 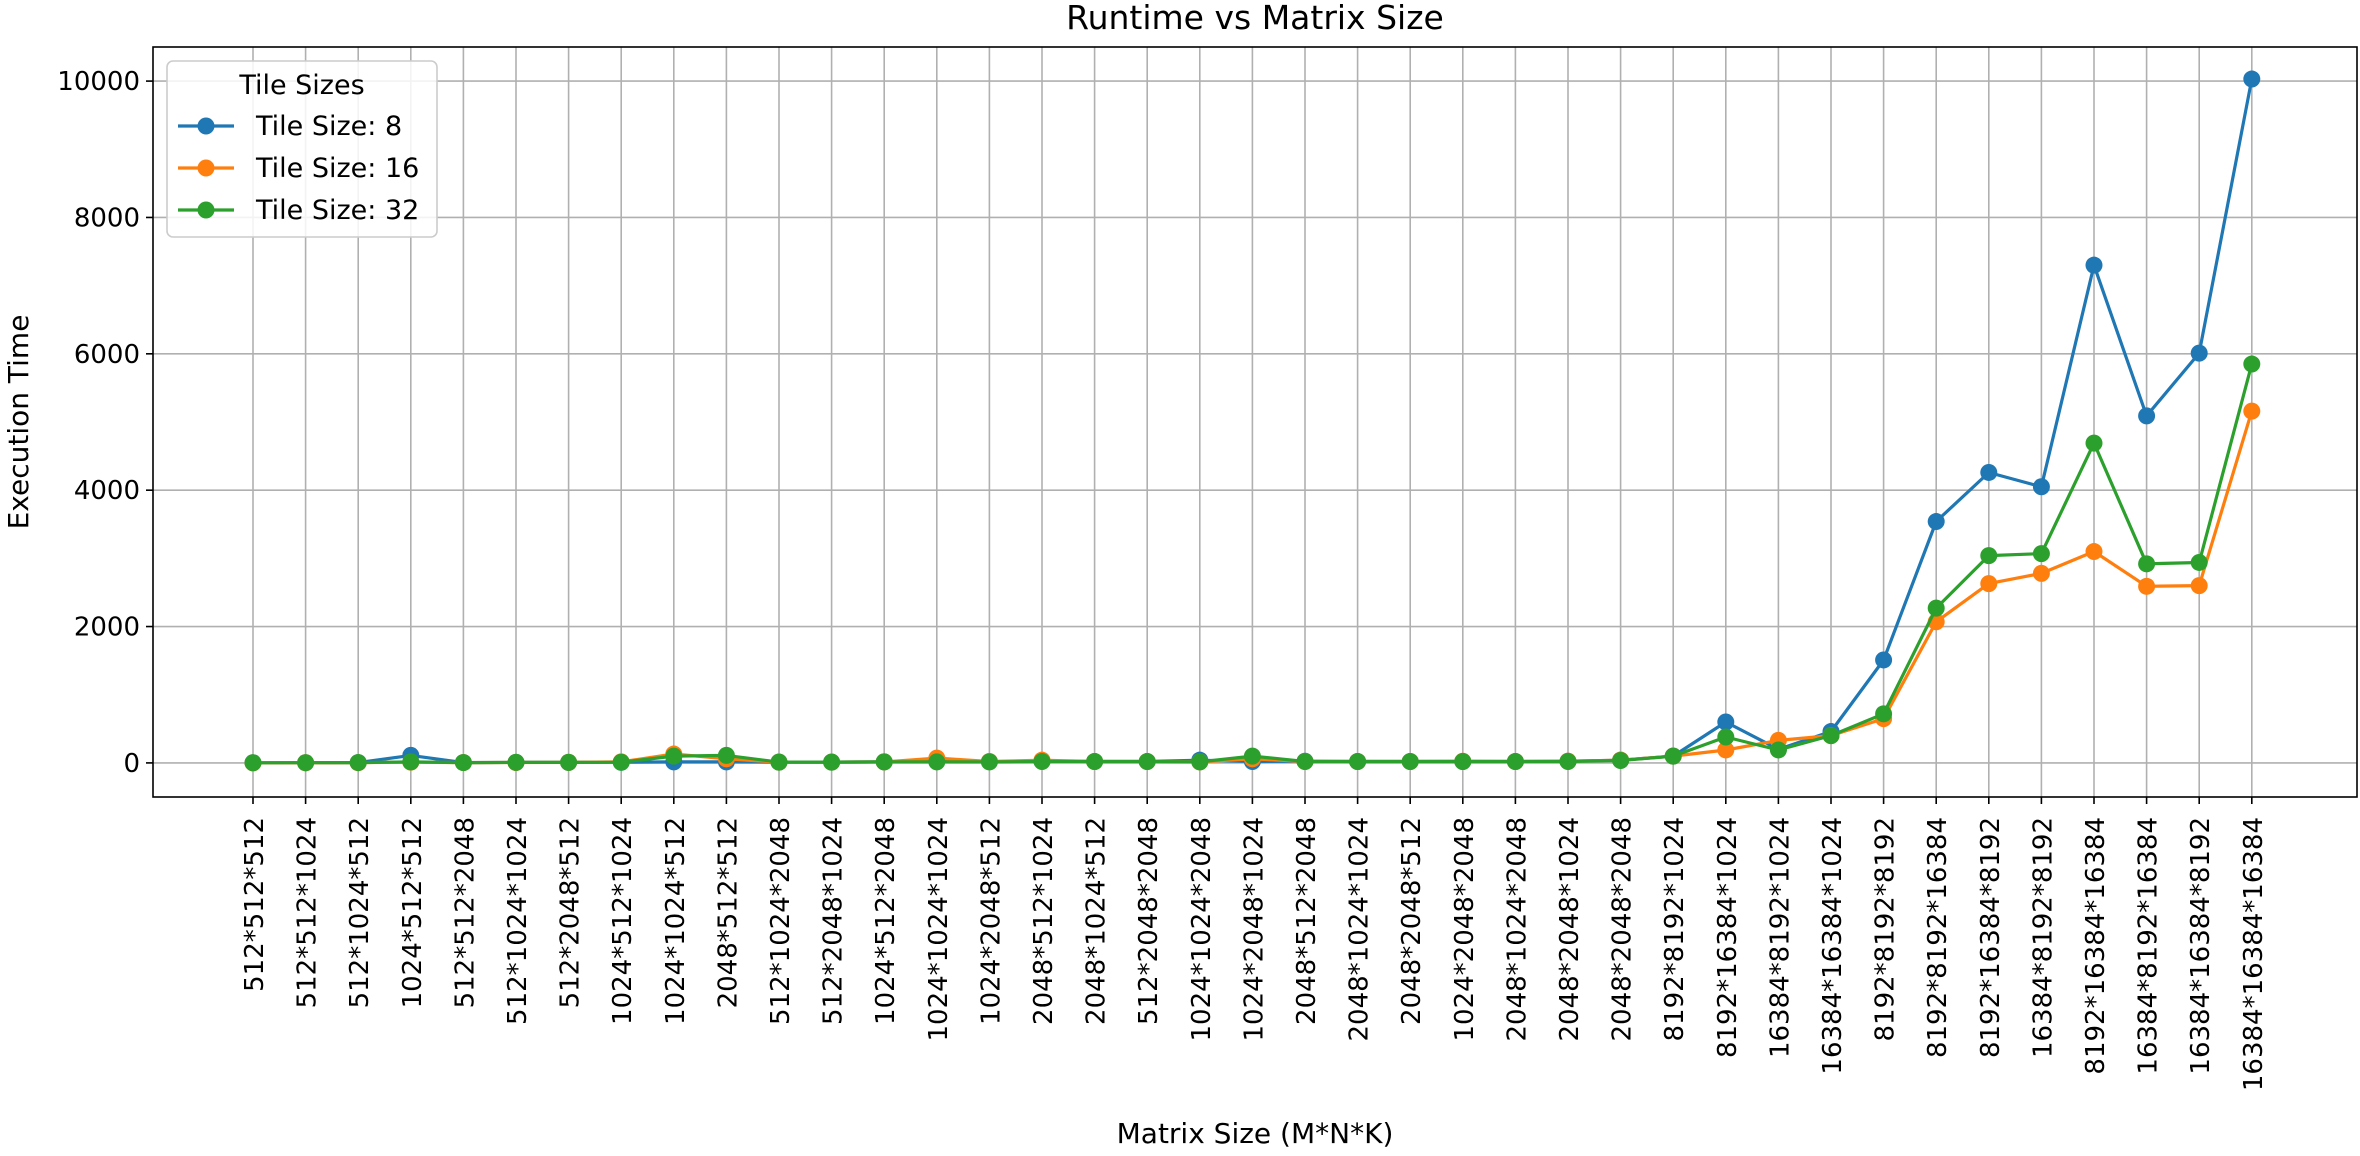 I want to click on x-tick-label: 512*2048*512, so click(x=571, y=912).